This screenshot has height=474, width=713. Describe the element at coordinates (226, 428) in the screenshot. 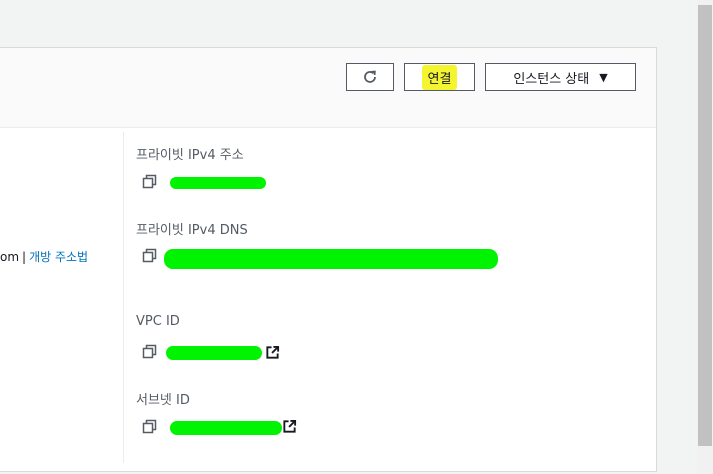

I see `redacted-subnet-id` at that location.